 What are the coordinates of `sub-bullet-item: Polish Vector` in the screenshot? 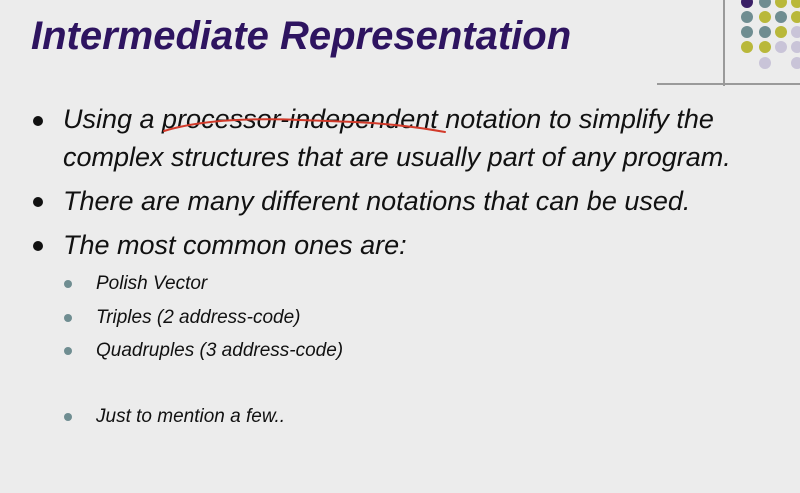 It's located at (152, 283).